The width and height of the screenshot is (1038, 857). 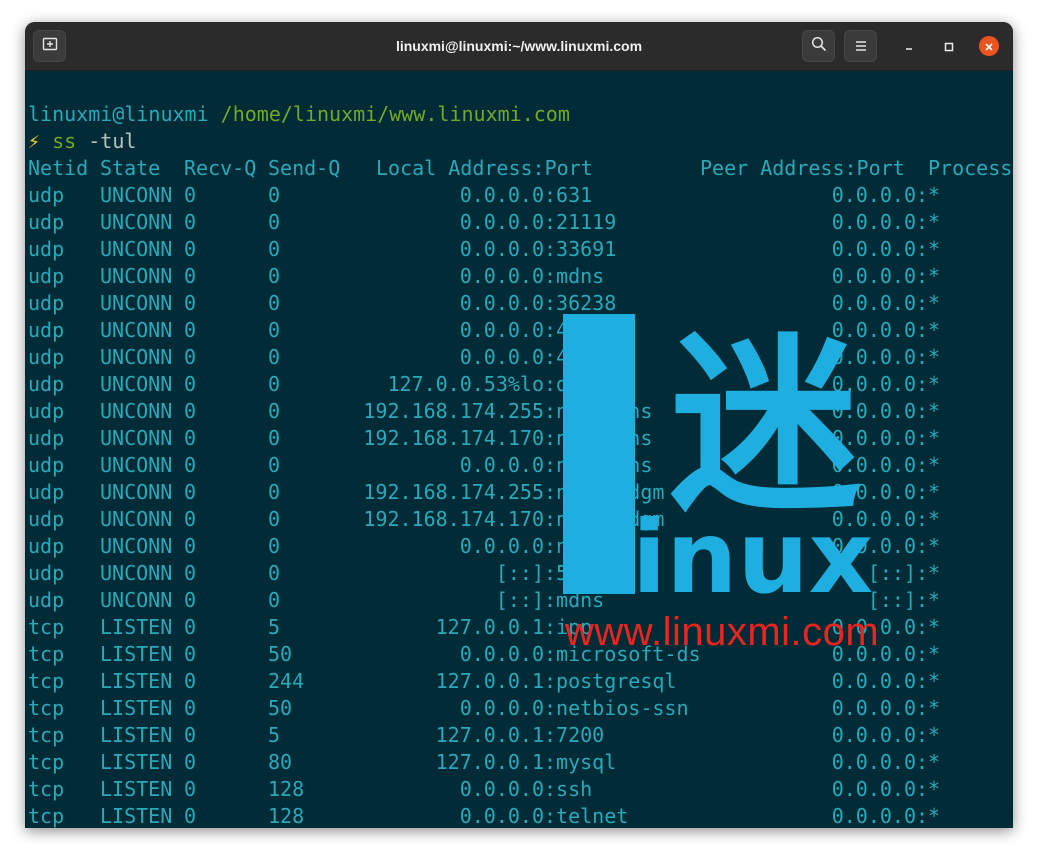 I want to click on row-local-port: :ne dgm, so click(x=604, y=492).